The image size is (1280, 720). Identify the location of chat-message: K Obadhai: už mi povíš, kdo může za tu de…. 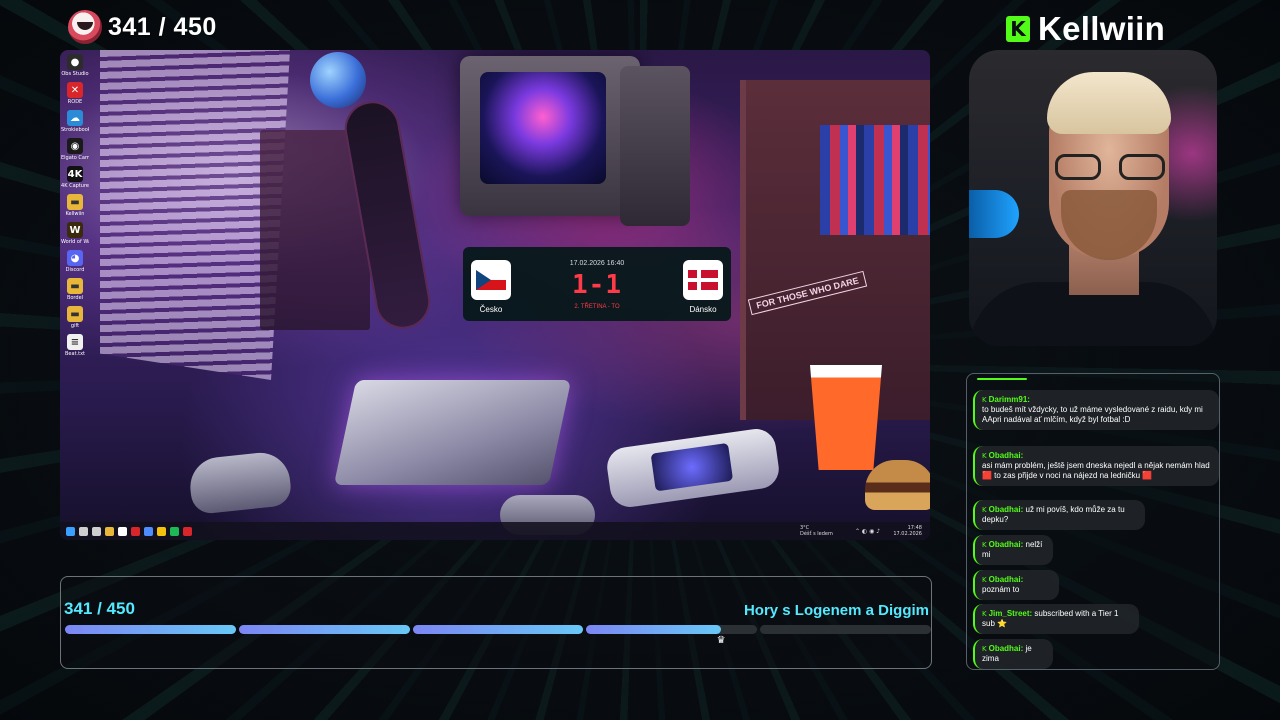
(1059, 515).